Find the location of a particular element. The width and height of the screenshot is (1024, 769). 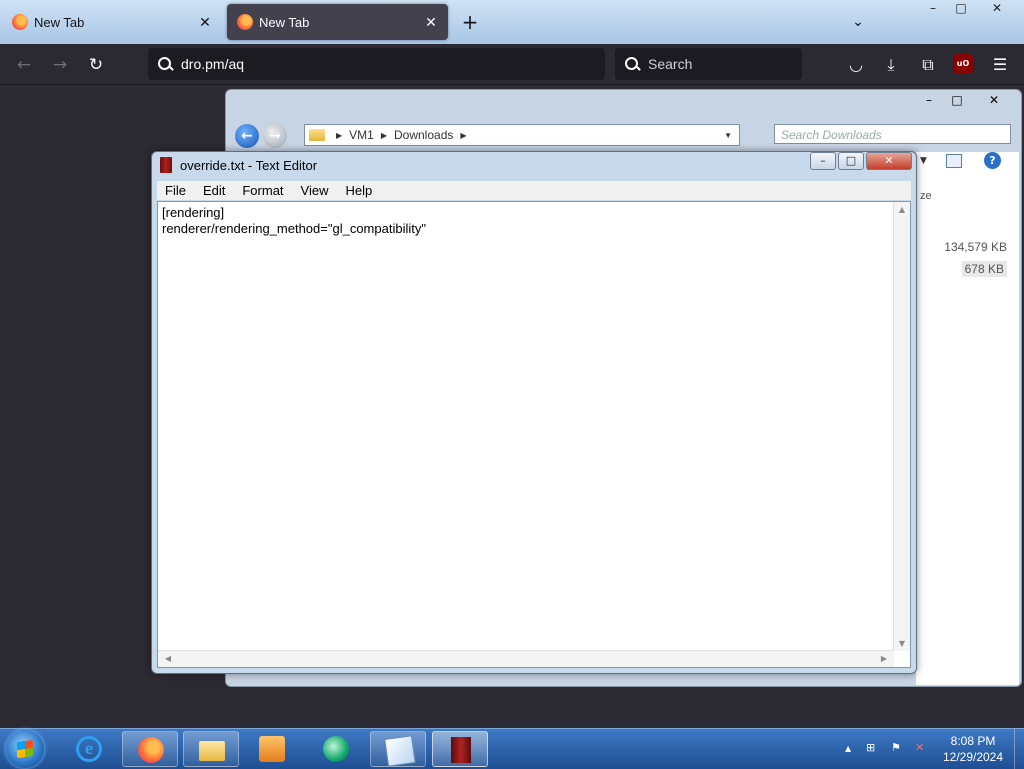

extensions-icon: ⧉ is located at coordinates (928, 65).